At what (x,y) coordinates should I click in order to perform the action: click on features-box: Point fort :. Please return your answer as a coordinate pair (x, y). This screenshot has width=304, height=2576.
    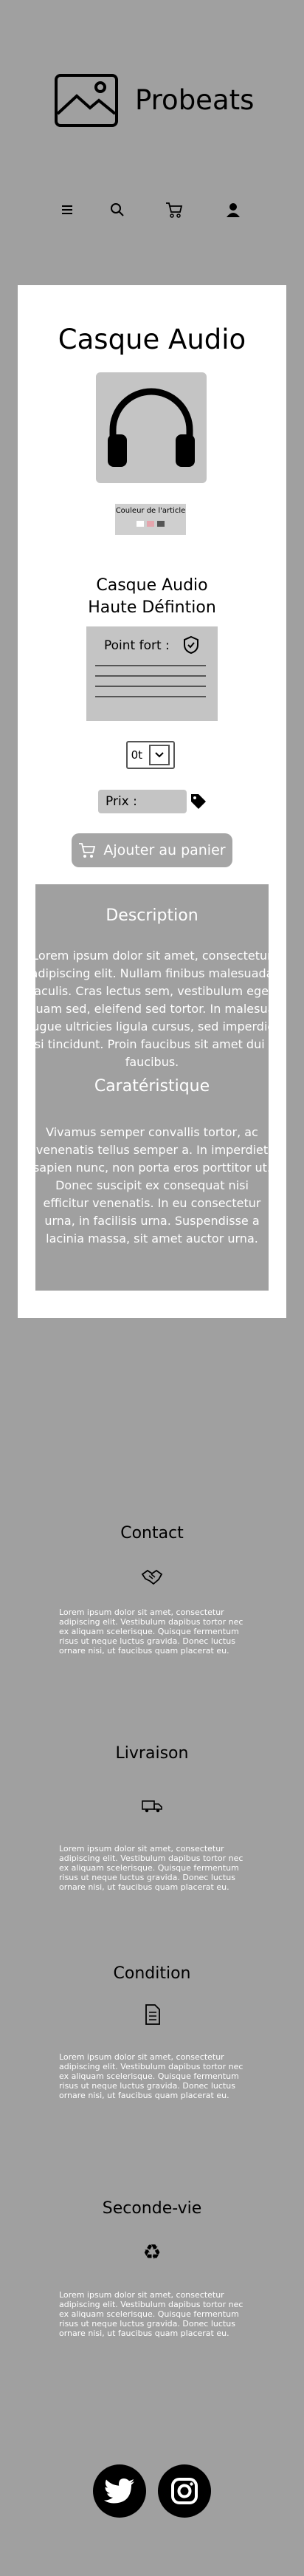
    Looking at the image, I should click on (152, 673).